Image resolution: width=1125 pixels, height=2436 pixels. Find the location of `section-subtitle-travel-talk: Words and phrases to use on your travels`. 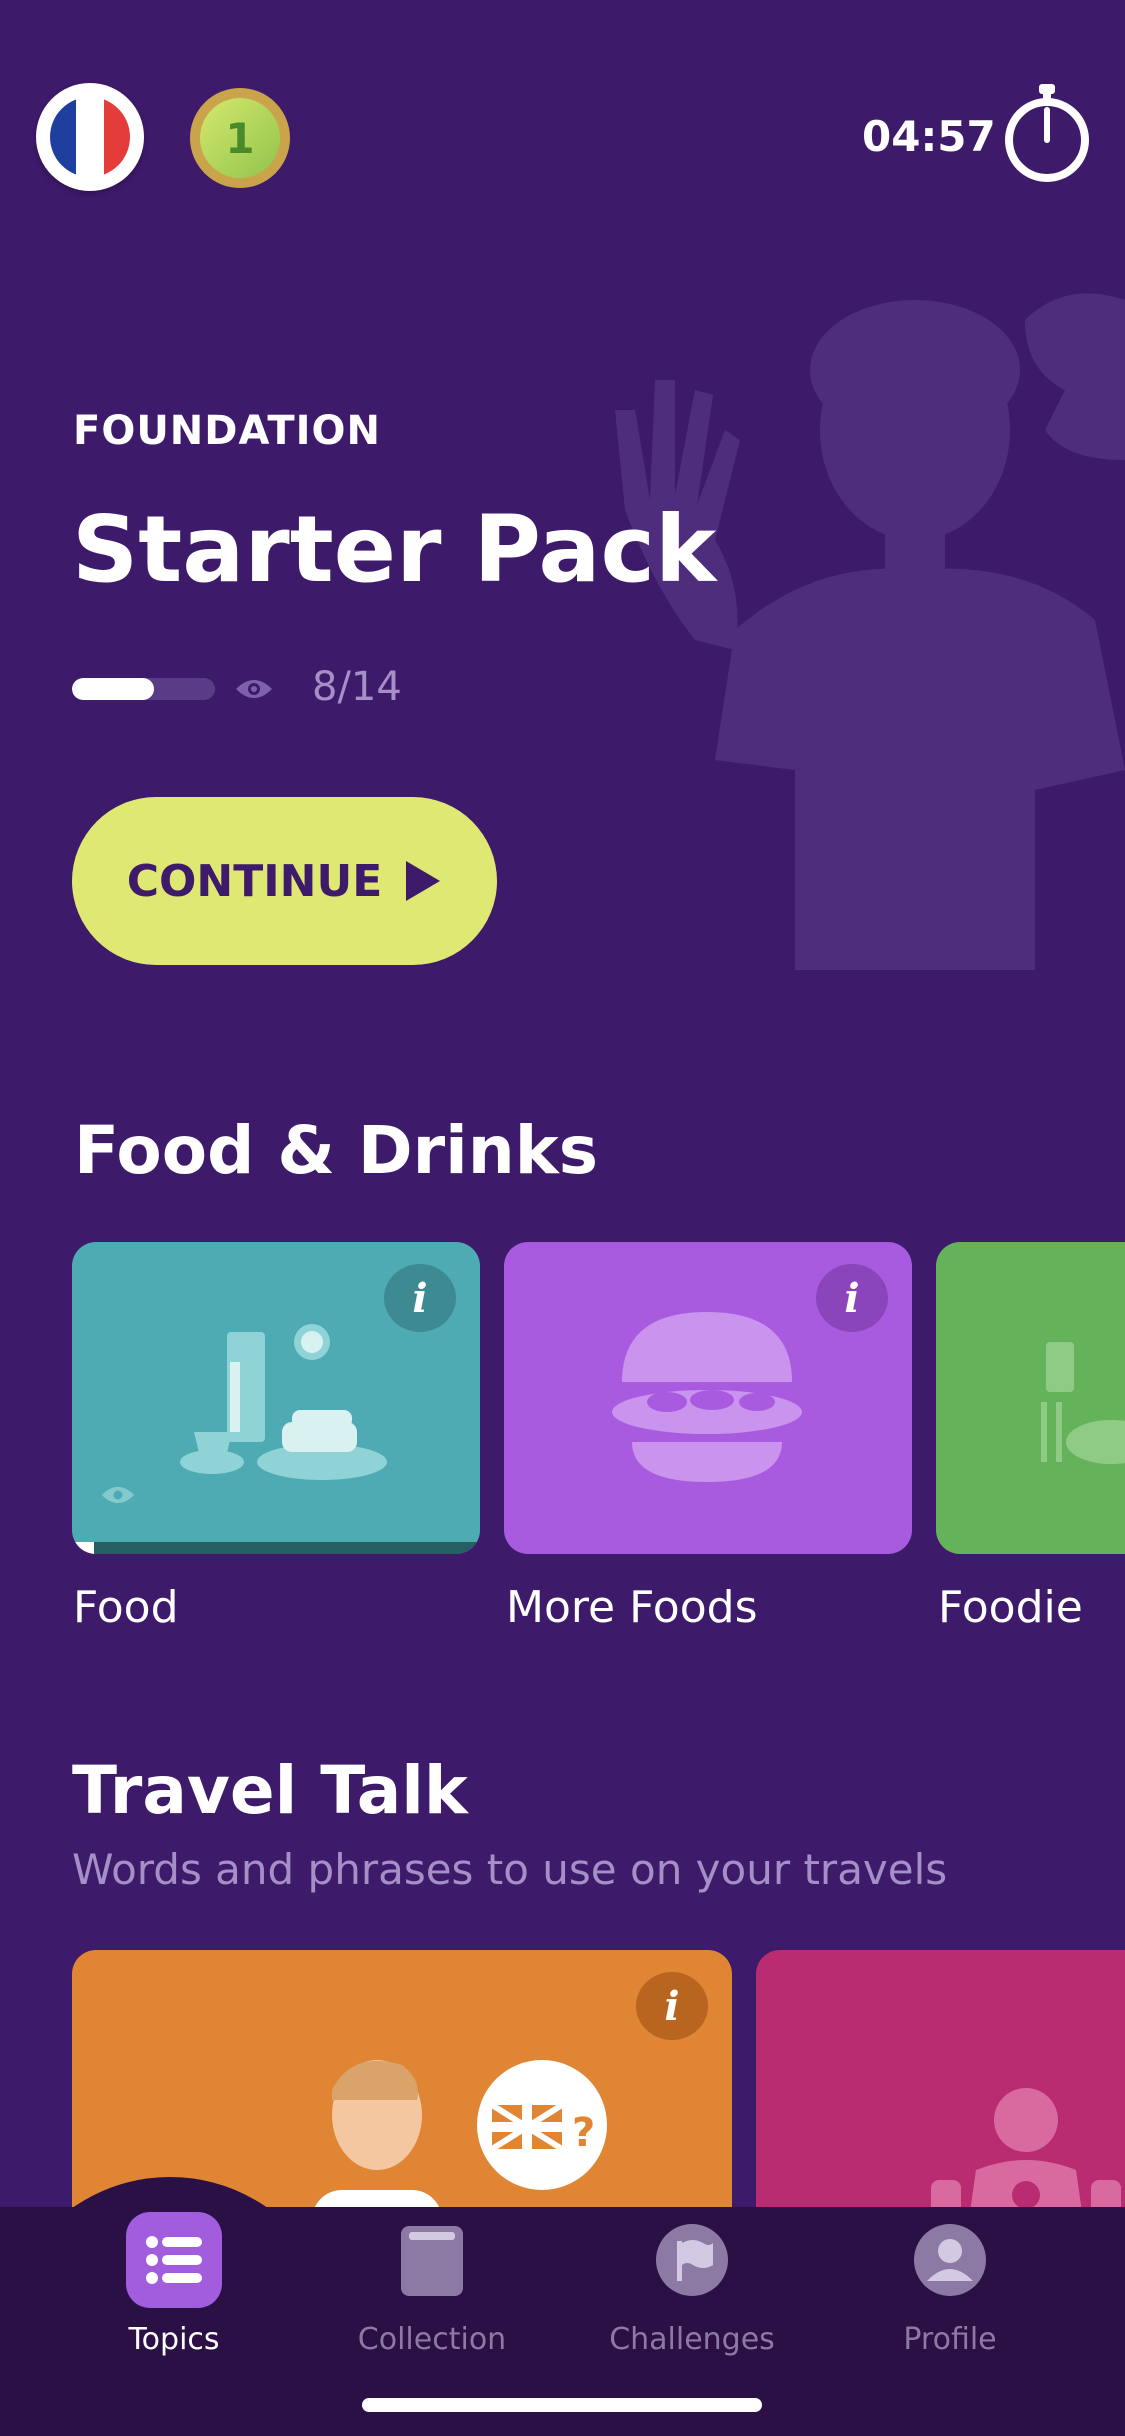

section-subtitle-travel-talk: Words and phrases to use on your travels is located at coordinates (510, 1869).